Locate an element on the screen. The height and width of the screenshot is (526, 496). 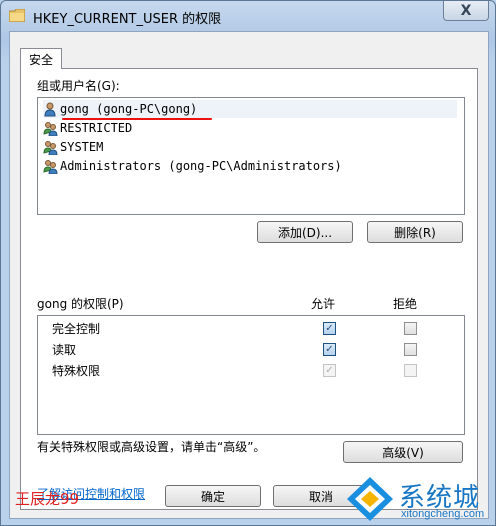
permission-row: 特殊权限 is located at coordinates (76, 370).